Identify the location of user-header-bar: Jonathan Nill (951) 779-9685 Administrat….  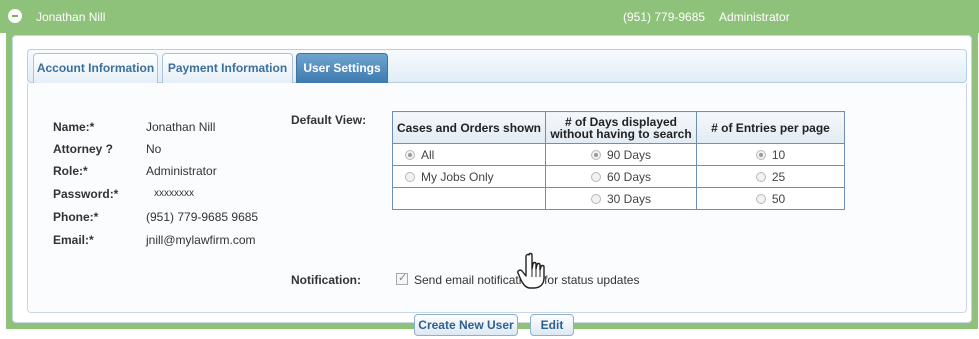
(489, 16).